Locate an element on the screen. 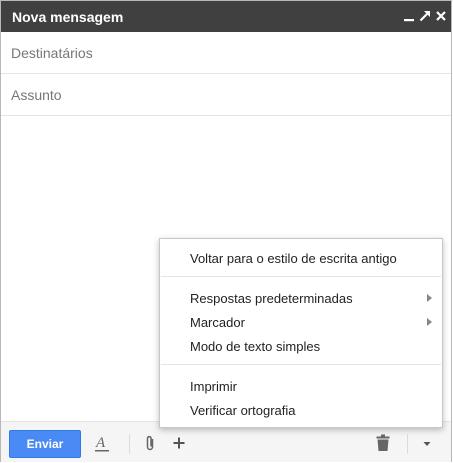 The image size is (453, 463). subject-field is located at coordinates (226, 95).